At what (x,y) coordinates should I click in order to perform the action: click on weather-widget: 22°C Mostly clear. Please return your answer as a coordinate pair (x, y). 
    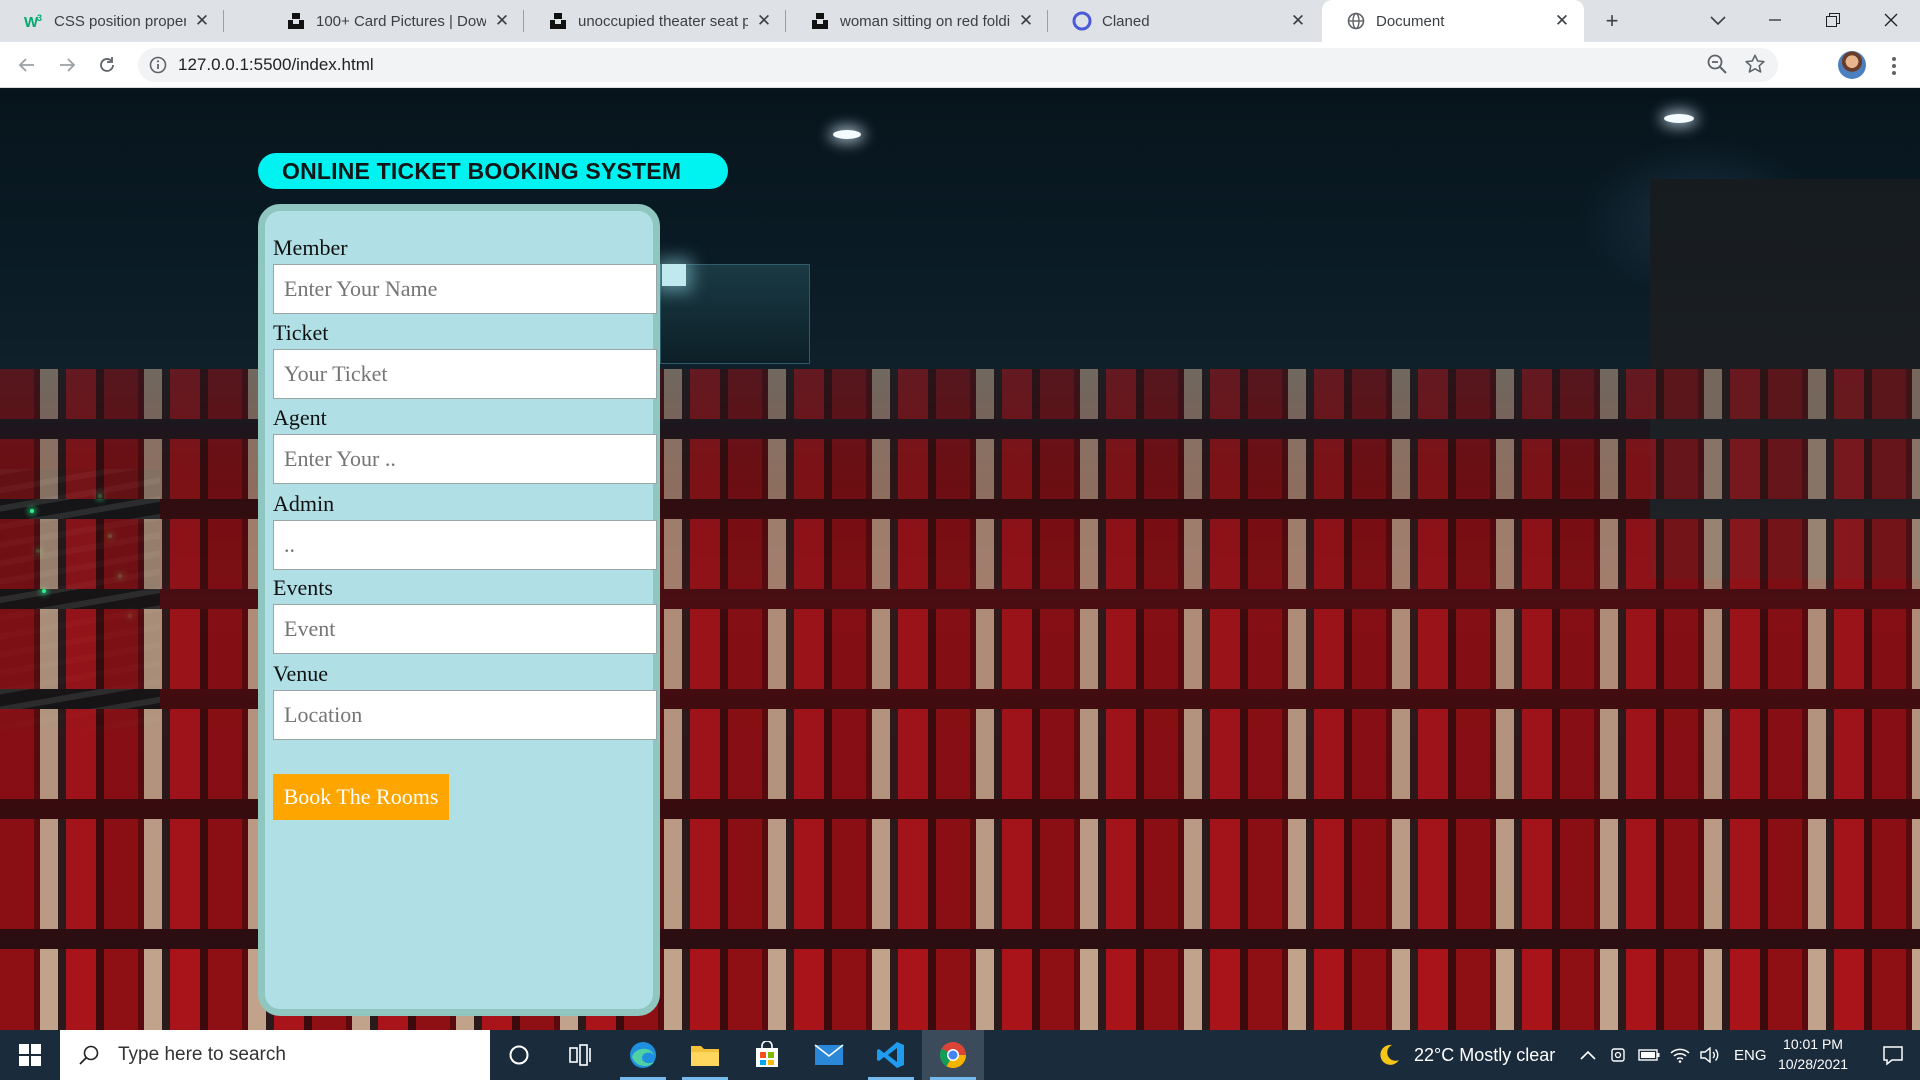
    Looking at the image, I should click on (1465, 1055).